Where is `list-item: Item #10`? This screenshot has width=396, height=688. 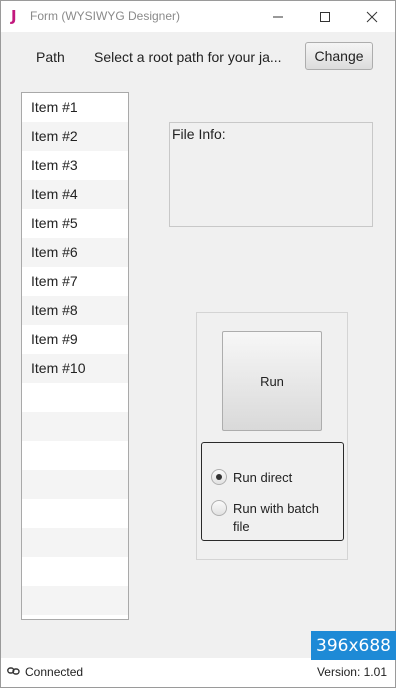 list-item: Item #10 is located at coordinates (75, 368).